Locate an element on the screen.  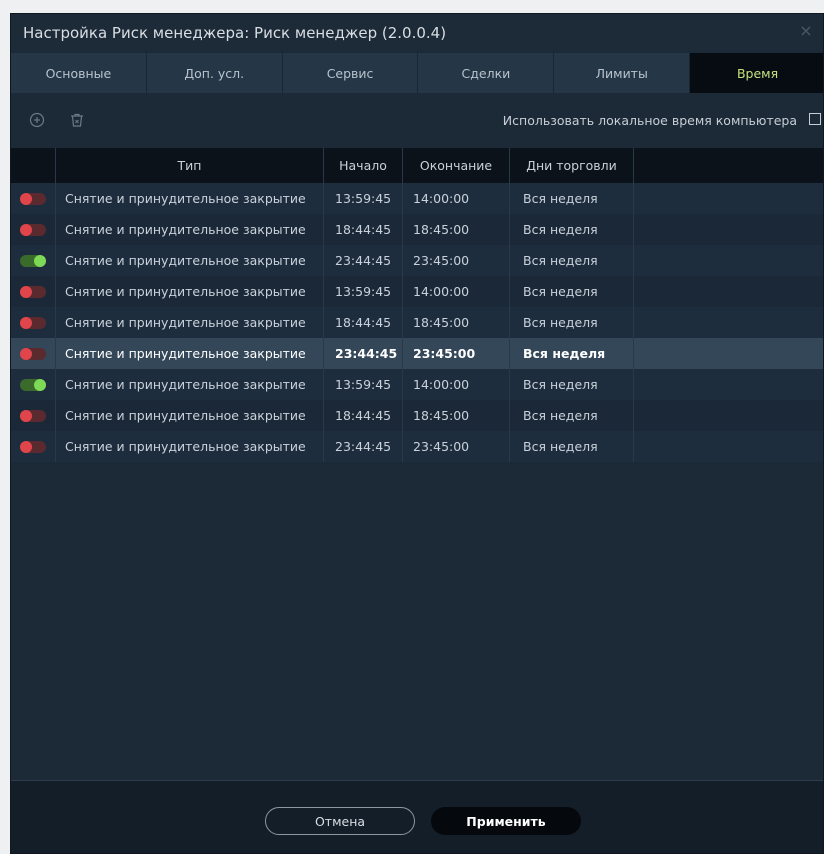
apply-button: Применить is located at coordinates (506, 821).